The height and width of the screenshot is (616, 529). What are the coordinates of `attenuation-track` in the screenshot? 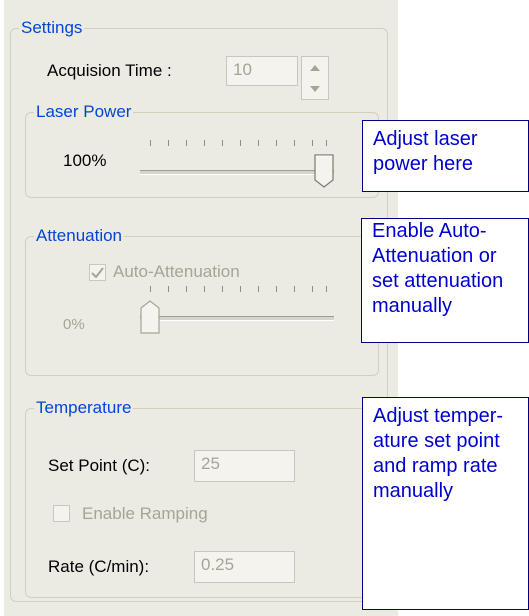 It's located at (237, 318).